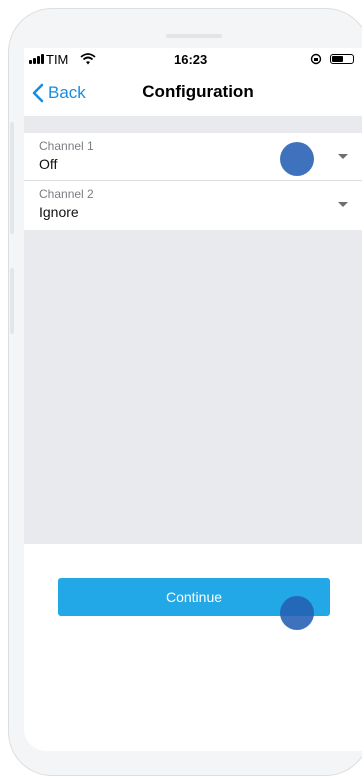 This screenshot has height=778, width=362. I want to click on page-title: Configuration, so click(198, 91).